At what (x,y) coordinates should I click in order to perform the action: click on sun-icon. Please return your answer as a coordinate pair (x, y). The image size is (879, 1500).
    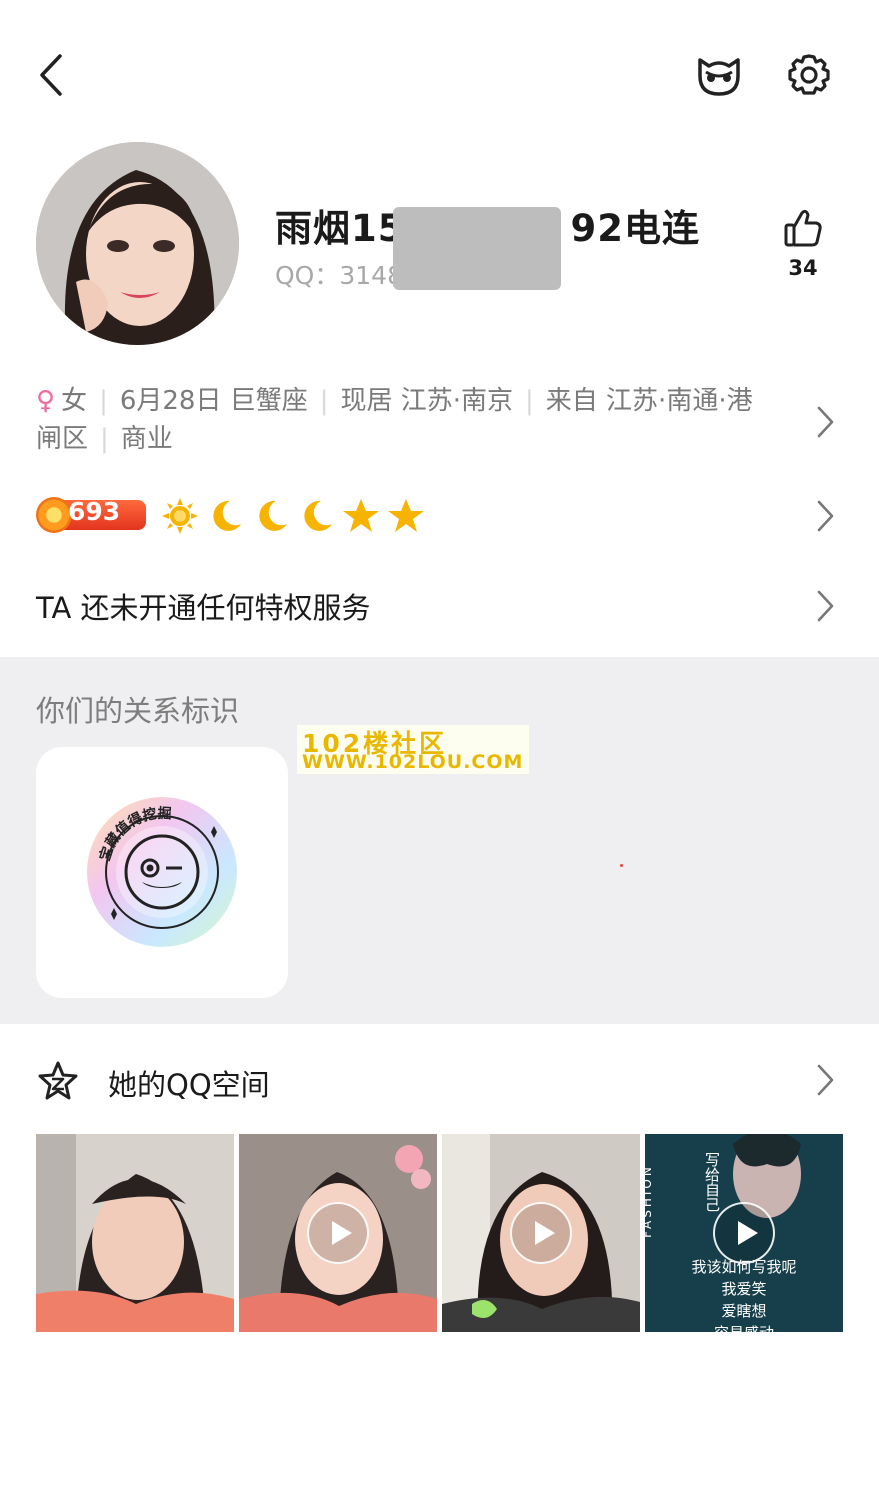
    Looking at the image, I should click on (180, 516).